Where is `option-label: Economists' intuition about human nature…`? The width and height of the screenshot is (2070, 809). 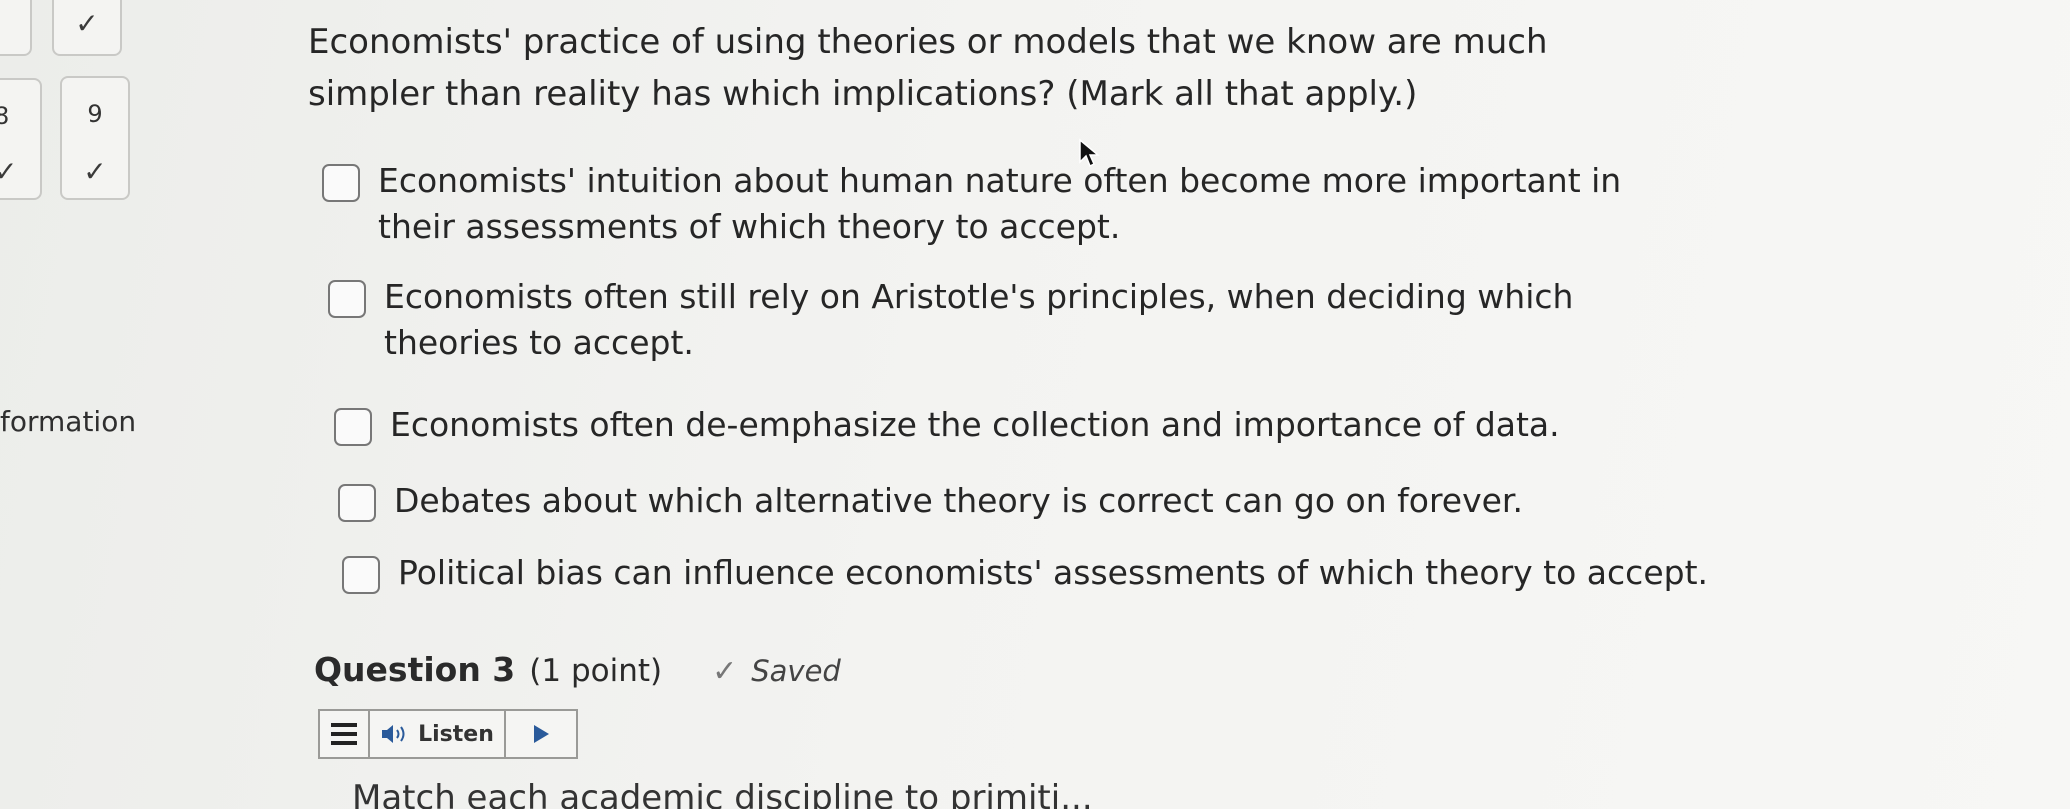 option-label: Economists' intuition about human nature… is located at coordinates (1000, 203).